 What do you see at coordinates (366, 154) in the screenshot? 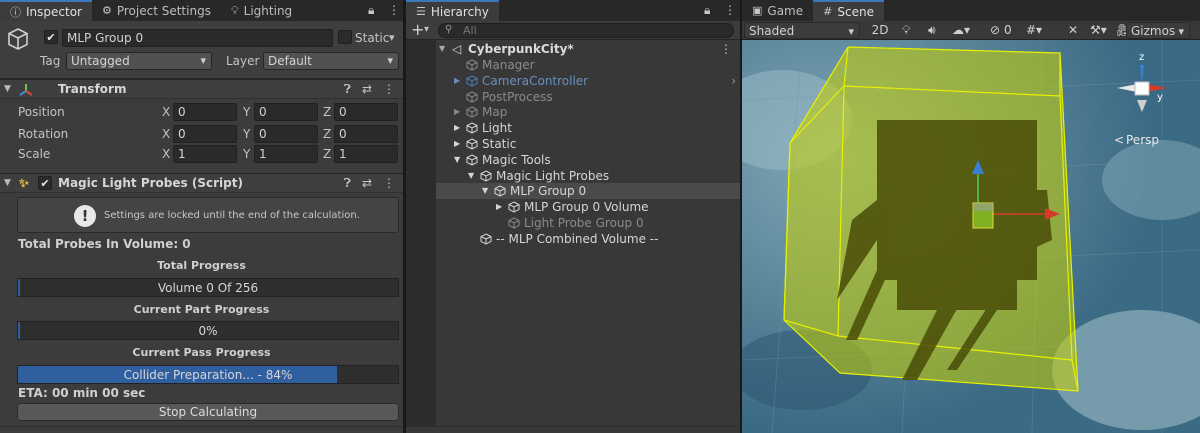
I see `scale-z-field: 1` at bounding box center [366, 154].